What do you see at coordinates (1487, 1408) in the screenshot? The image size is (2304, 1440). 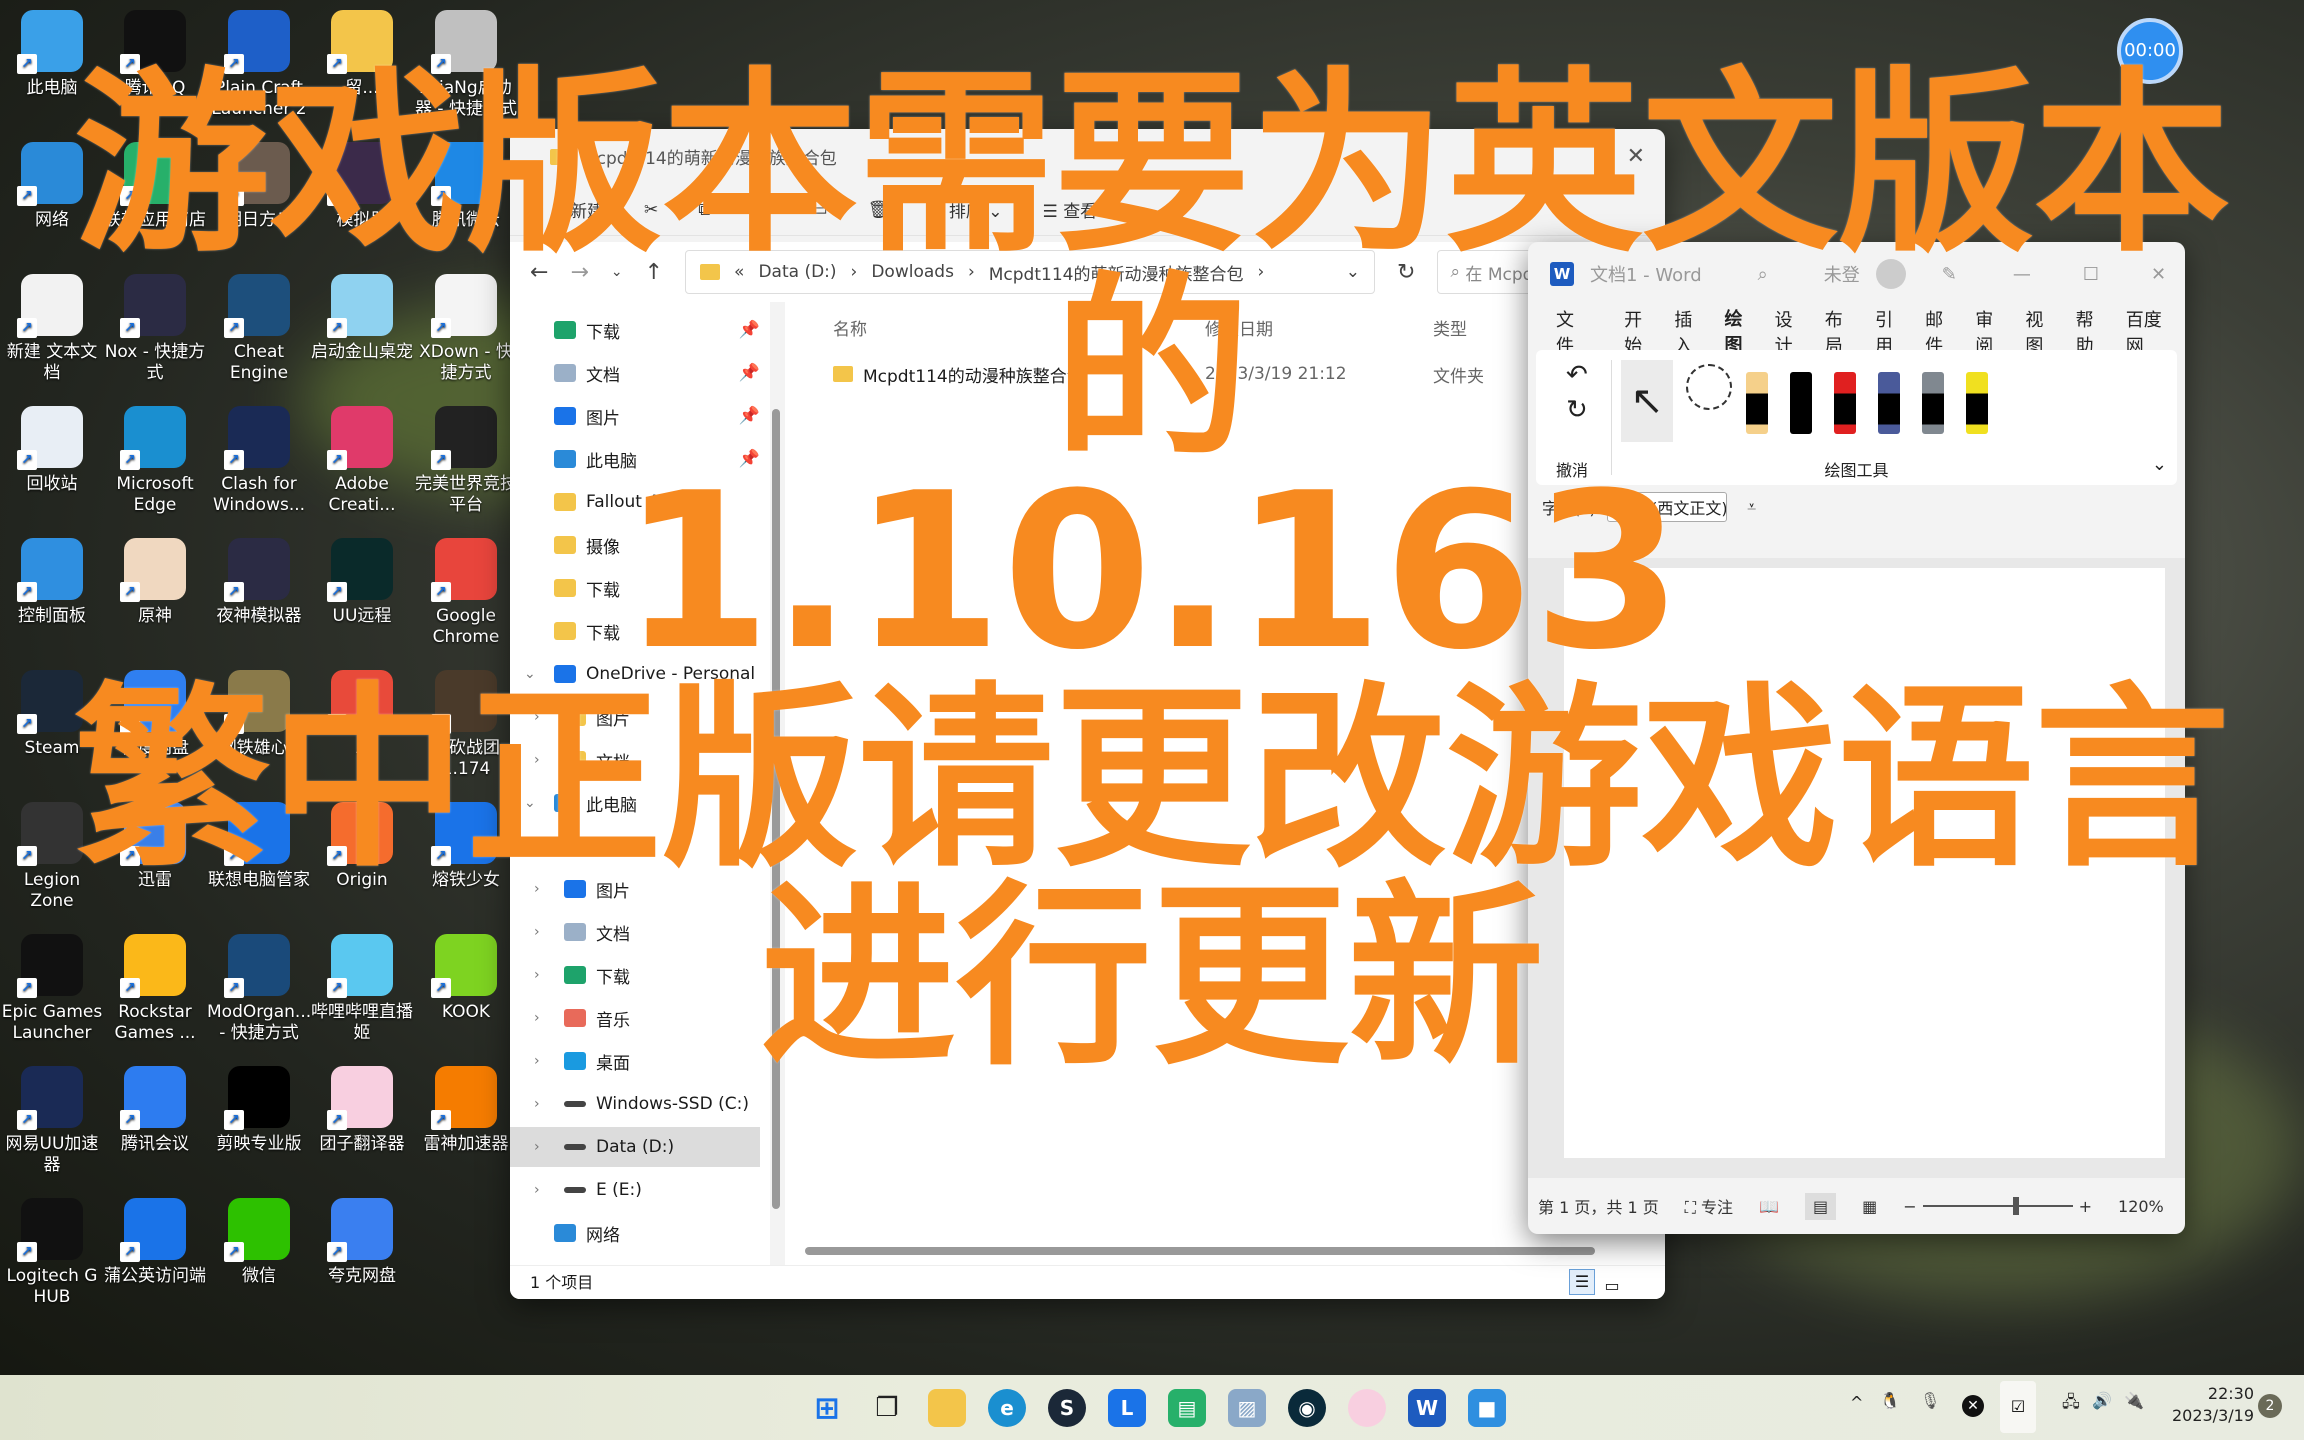 I see `camera-taskbar-icon: ■` at bounding box center [1487, 1408].